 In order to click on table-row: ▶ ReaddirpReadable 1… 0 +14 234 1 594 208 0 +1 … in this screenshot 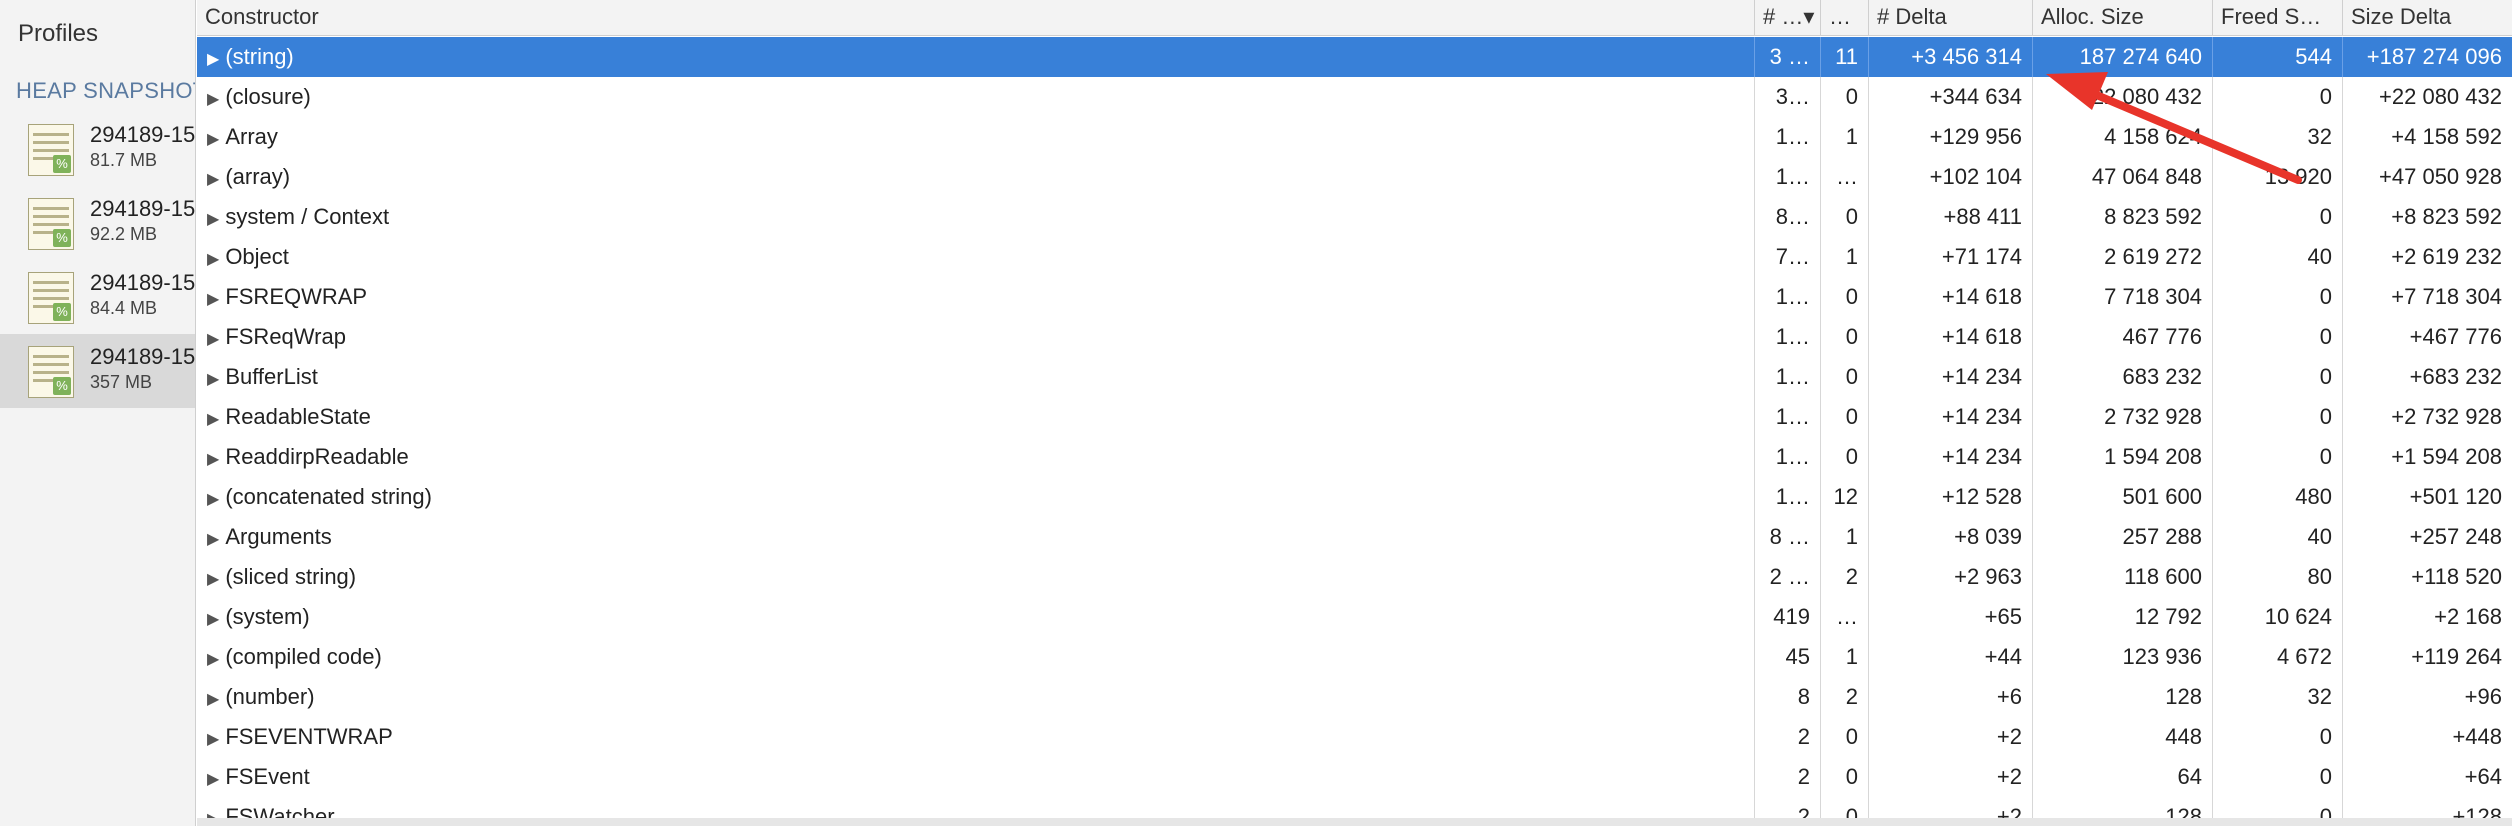, I will do `click(1354, 457)`.